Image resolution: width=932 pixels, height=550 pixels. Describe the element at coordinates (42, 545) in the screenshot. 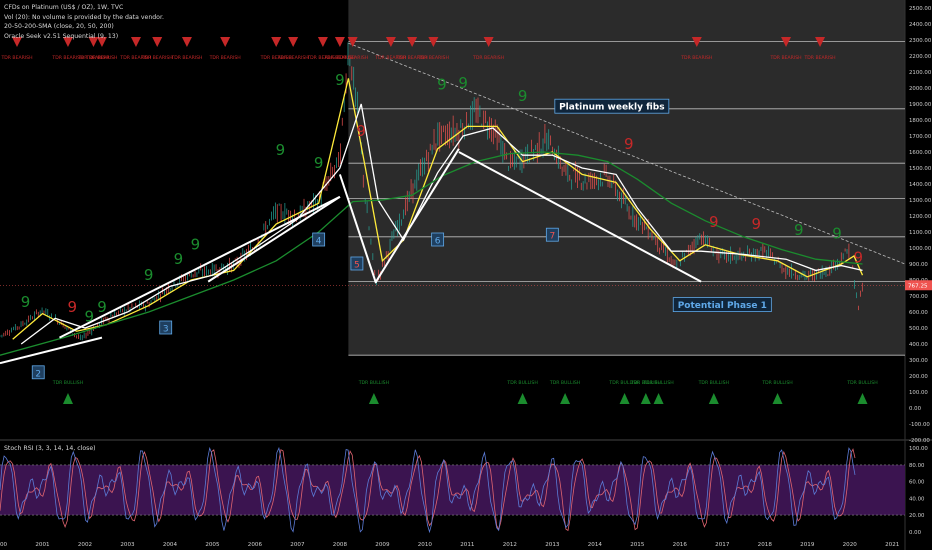

I see `time-tick-label: 2001` at that location.